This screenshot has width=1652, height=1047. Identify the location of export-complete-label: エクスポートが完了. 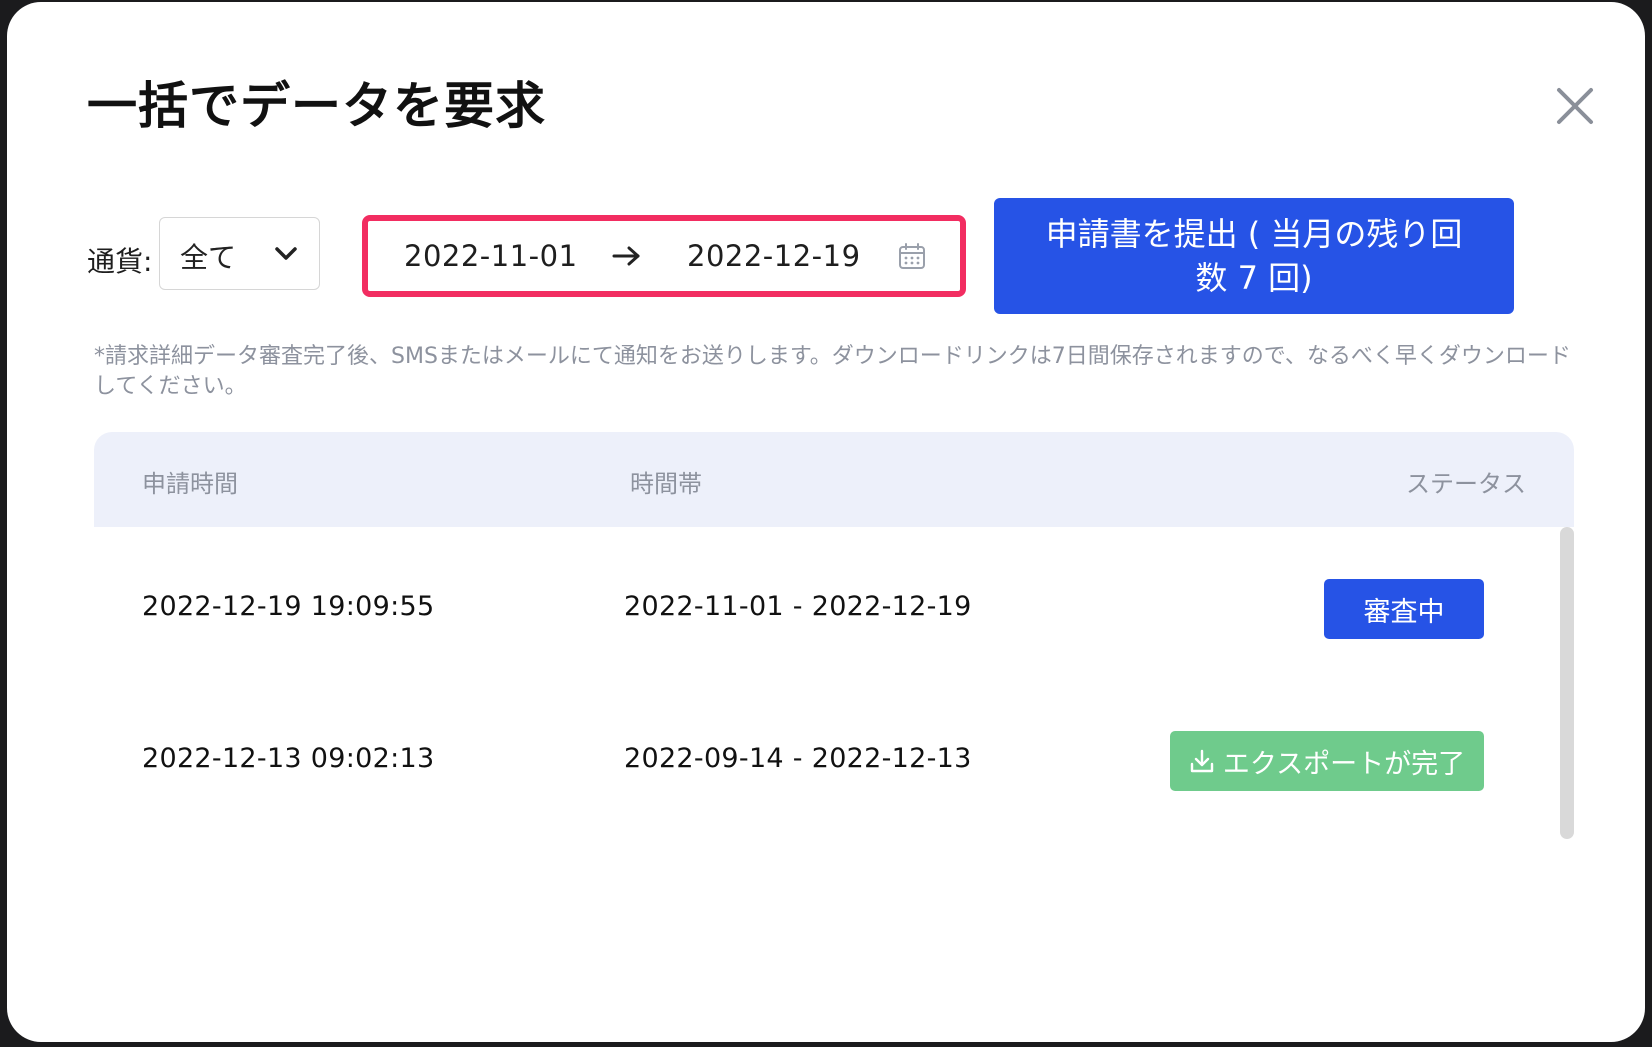
(1344, 764).